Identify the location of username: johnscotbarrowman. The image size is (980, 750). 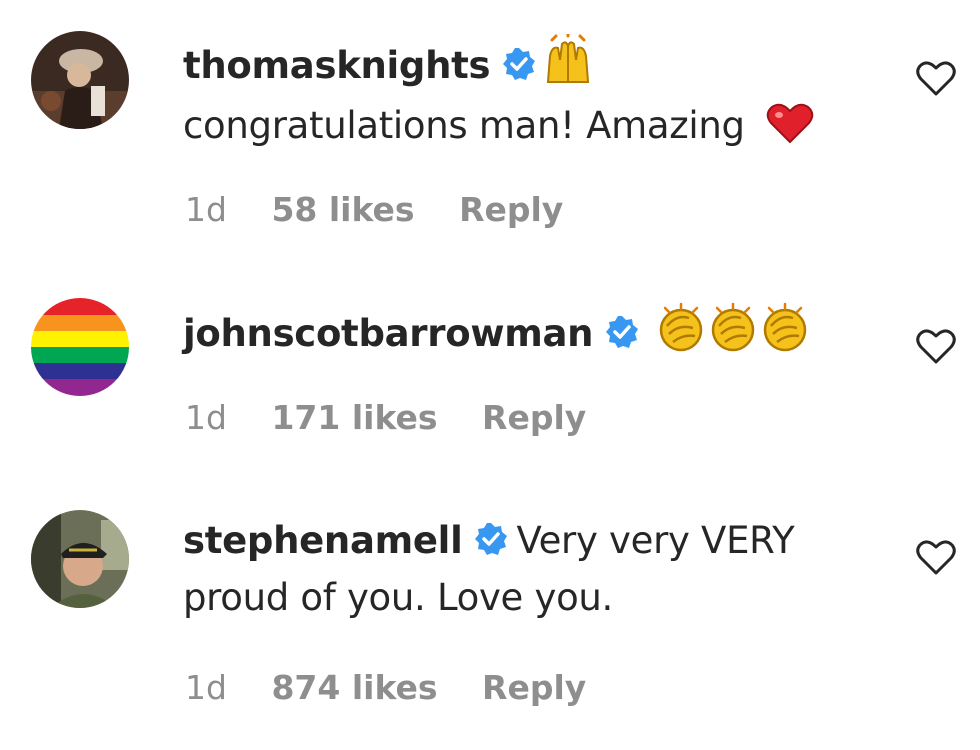
(388, 333).